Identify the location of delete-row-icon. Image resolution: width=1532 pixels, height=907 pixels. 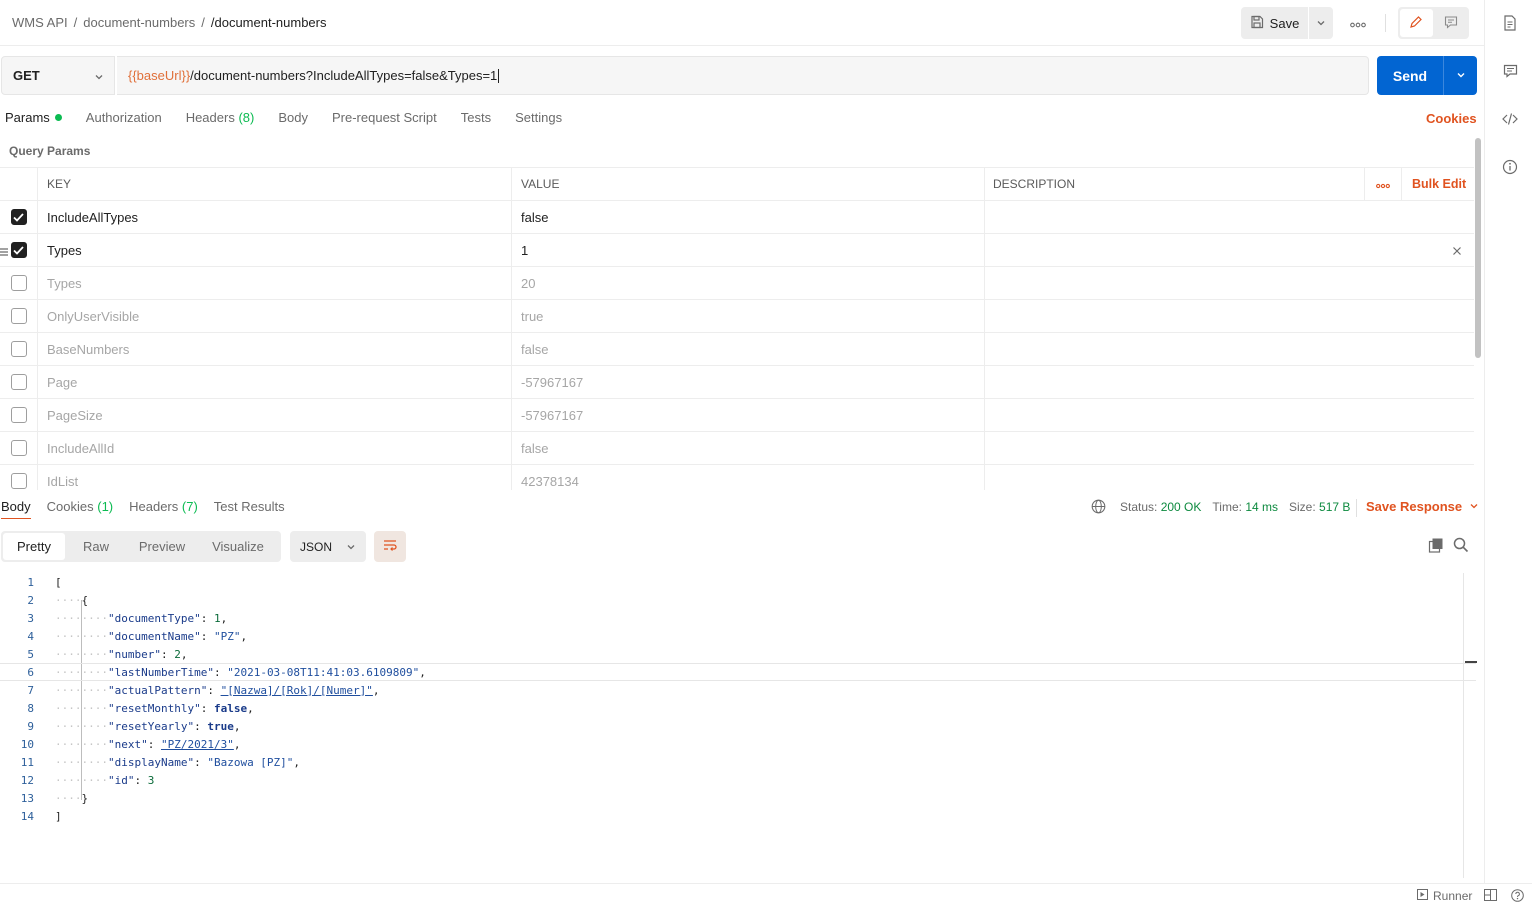
(1457, 251).